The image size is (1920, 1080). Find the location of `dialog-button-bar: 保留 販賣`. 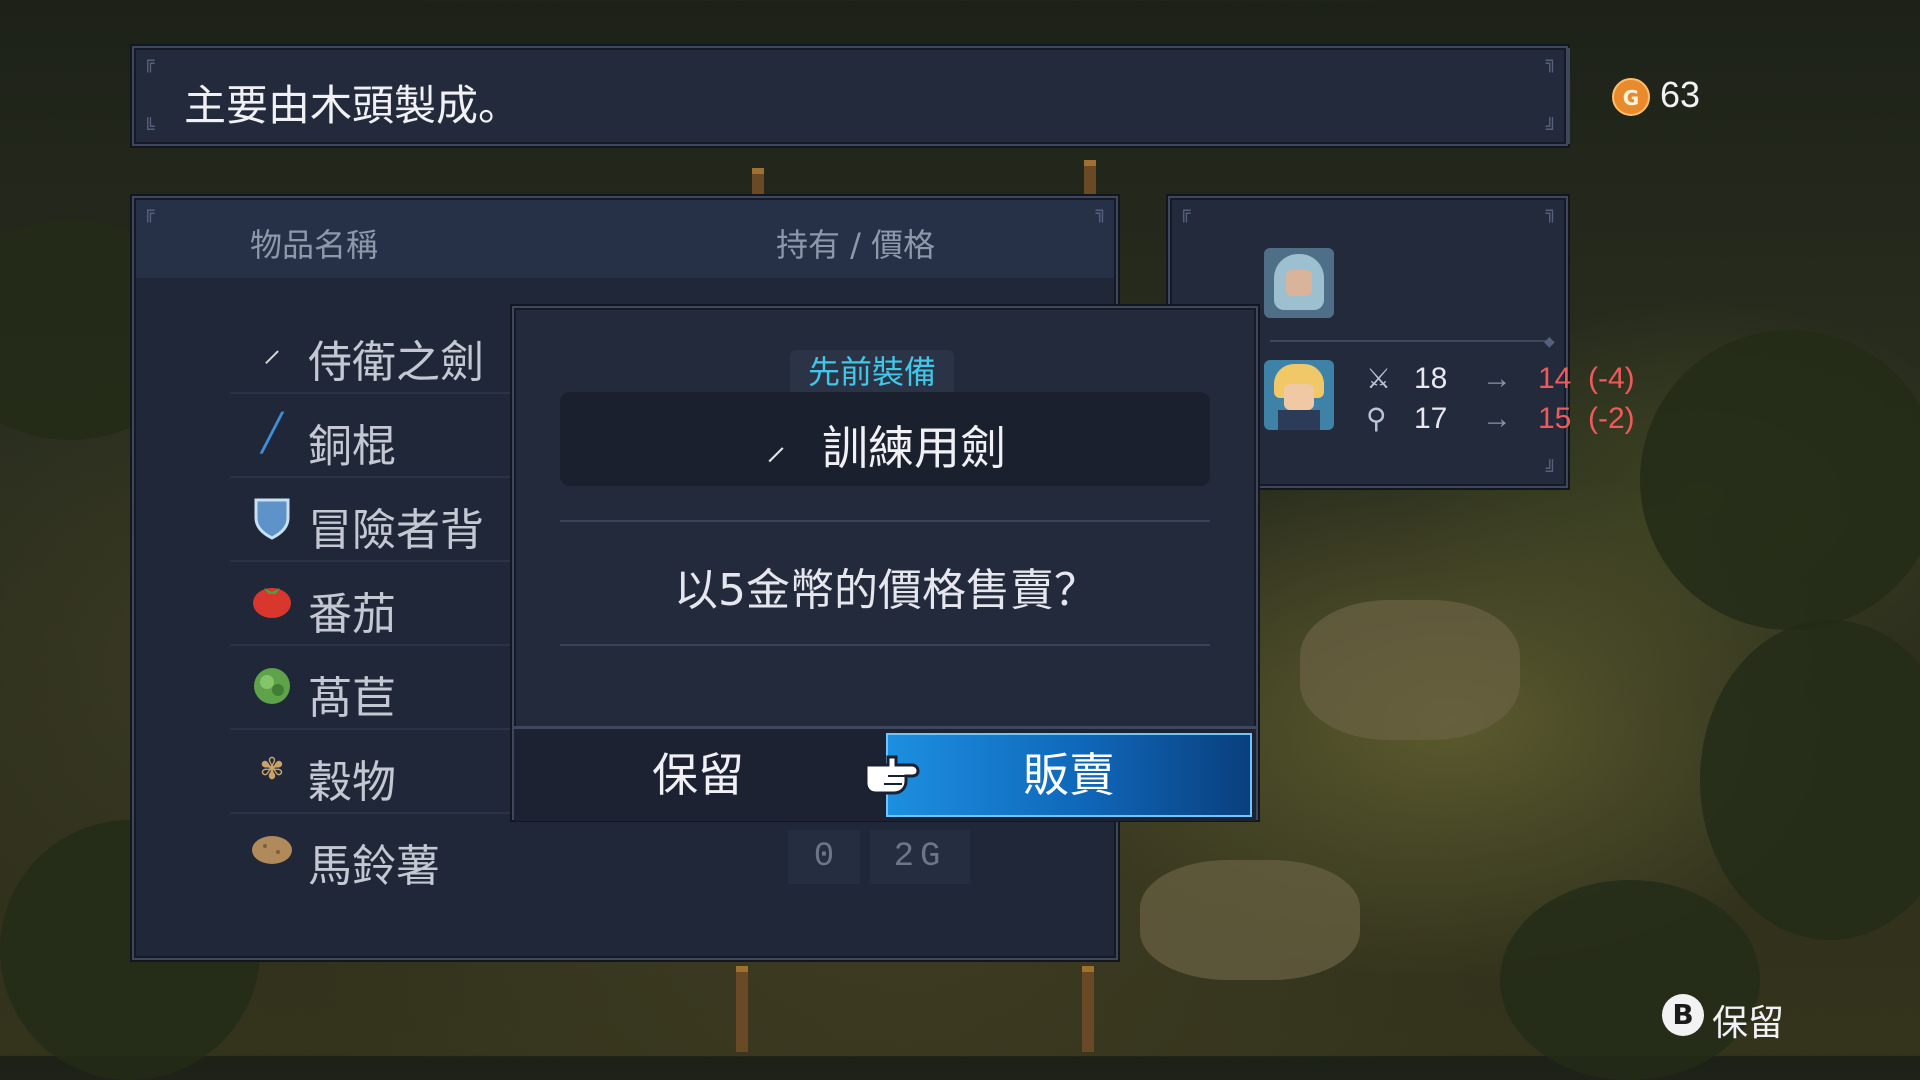

dialog-button-bar: 保留 販賣 is located at coordinates (885, 773).